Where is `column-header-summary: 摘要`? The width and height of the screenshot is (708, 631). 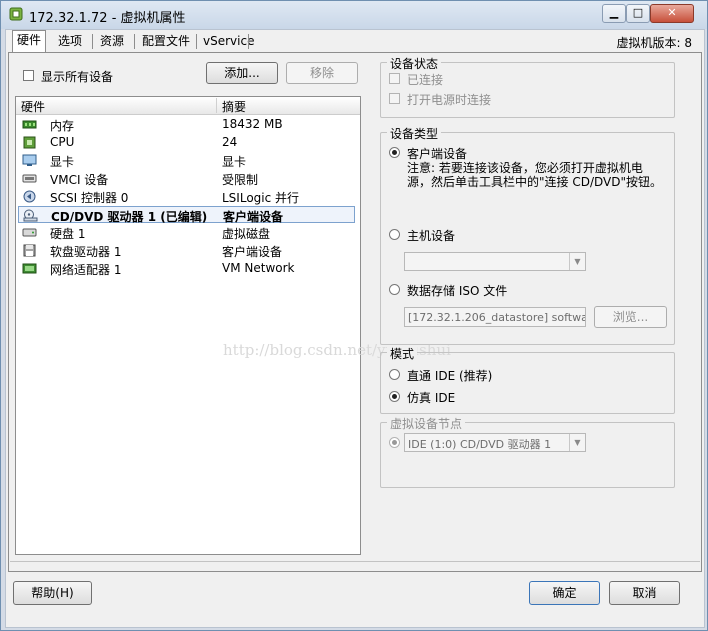 column-header-summary: 摘要 is located at coordinates (234, 106).